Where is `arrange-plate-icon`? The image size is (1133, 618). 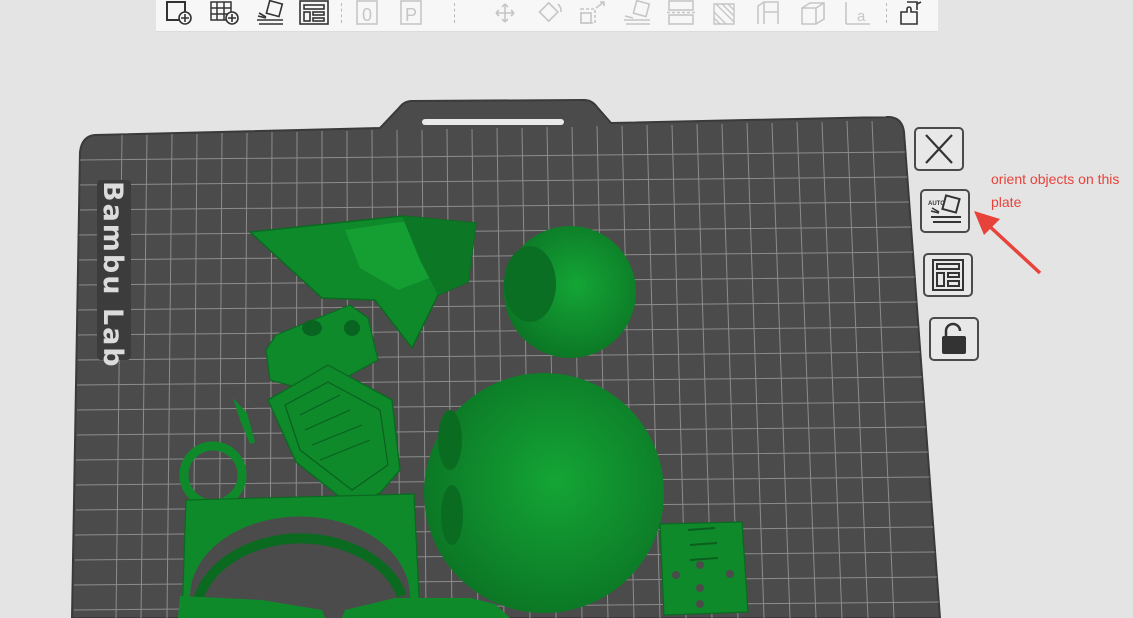
arrange-plate-icon is located at coordinates (948, 275).